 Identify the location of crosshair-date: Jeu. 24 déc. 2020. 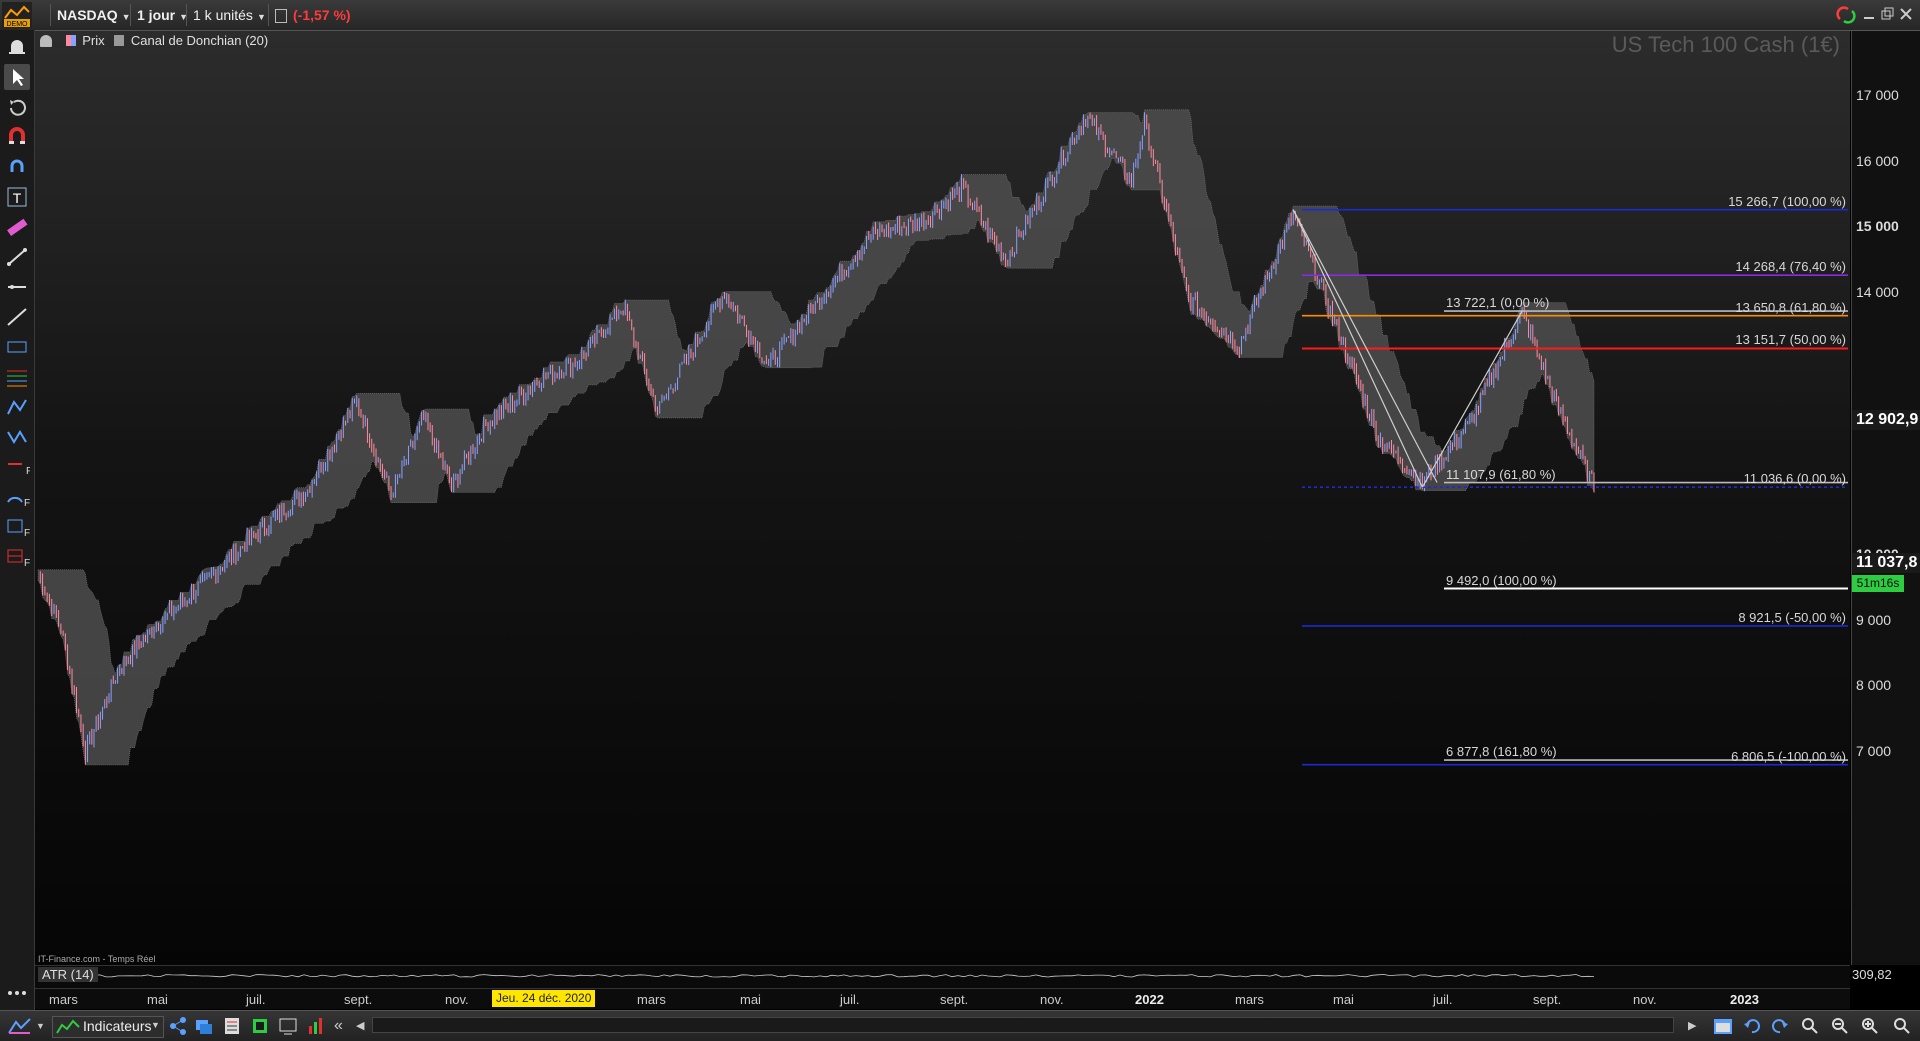
(544, 998).